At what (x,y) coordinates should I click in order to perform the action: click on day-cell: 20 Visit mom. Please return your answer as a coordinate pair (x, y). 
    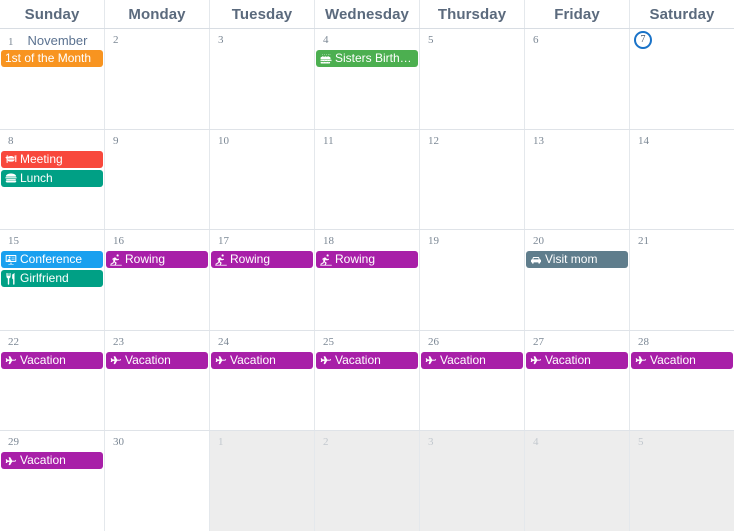
    Looking at the image, I should click on (577, 280).